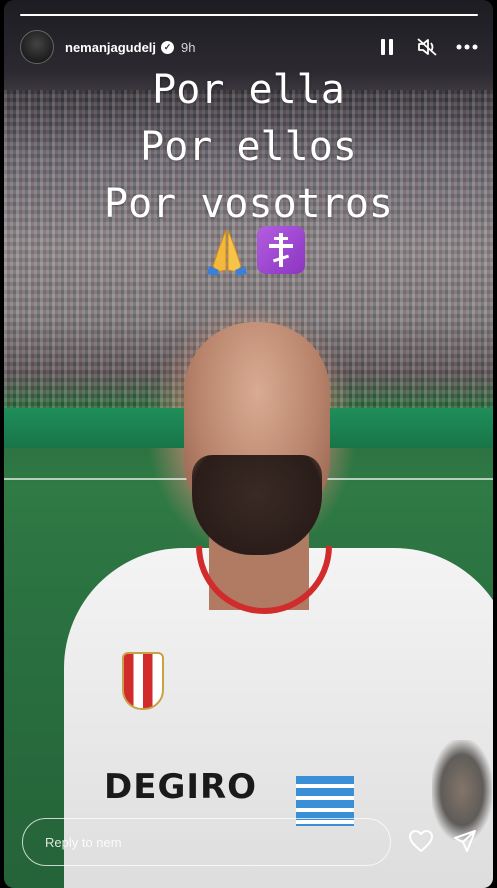 The width and height of the screenshot is (497, 888). I want to click on orthodox-cross-emoji, so click(281, 250).